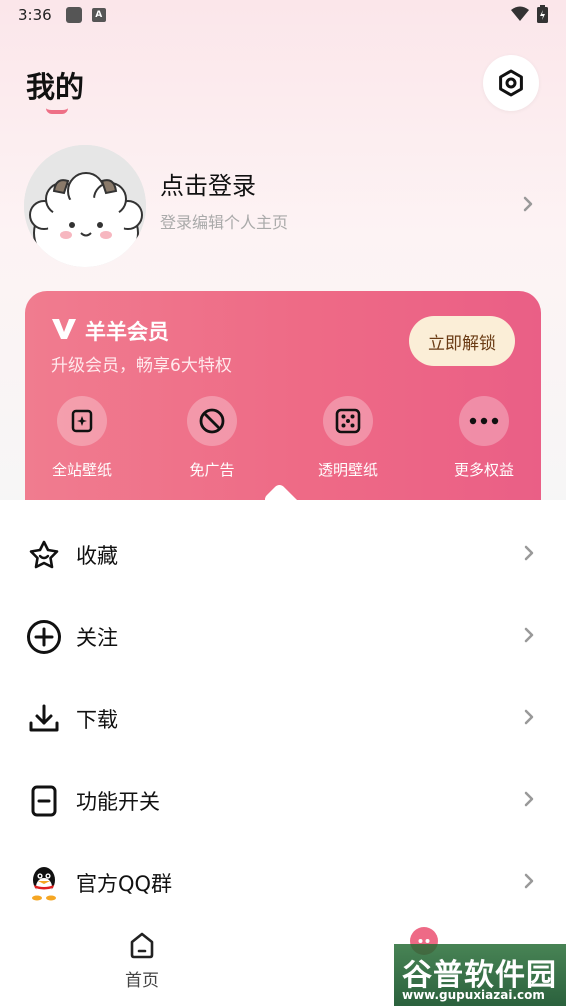  Describe the element at coordinates (347, 470) in the screenshot. I see `perk-label: 透明壁纸` at that location.